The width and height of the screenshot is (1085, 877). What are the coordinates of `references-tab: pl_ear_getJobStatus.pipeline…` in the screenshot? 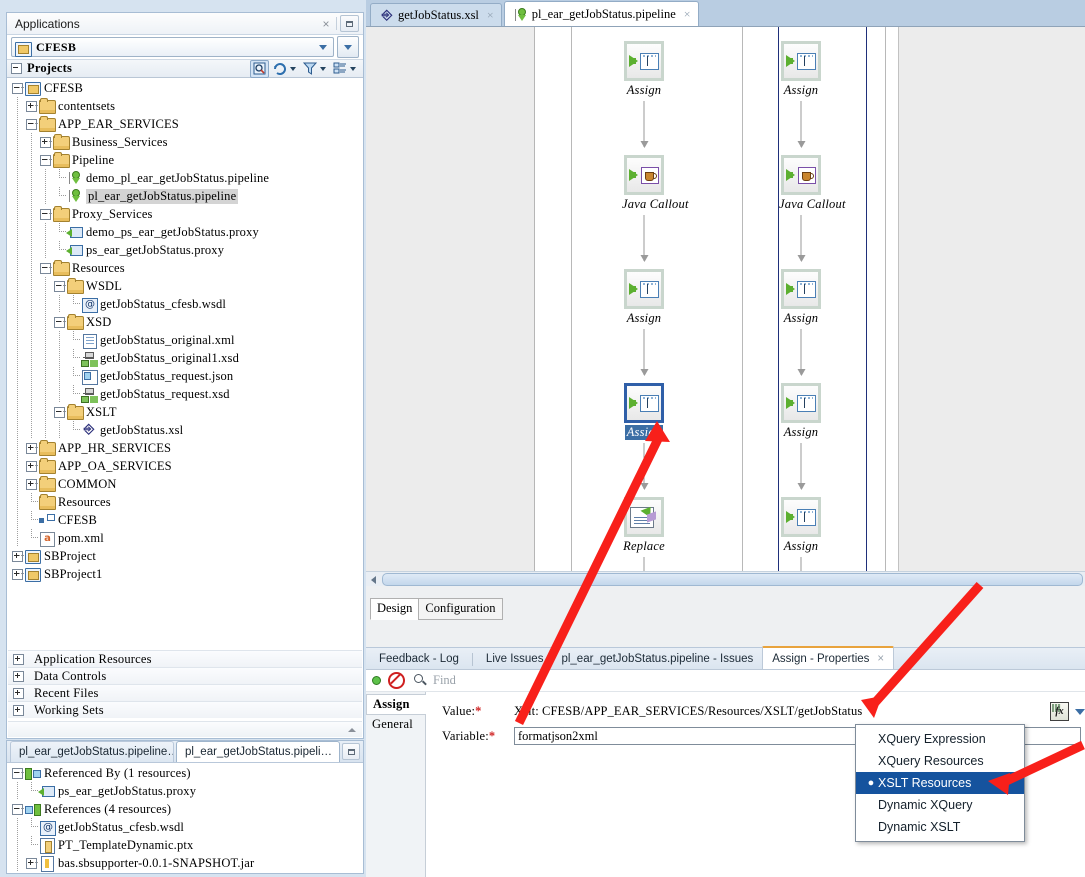 It's located at (92, 751).